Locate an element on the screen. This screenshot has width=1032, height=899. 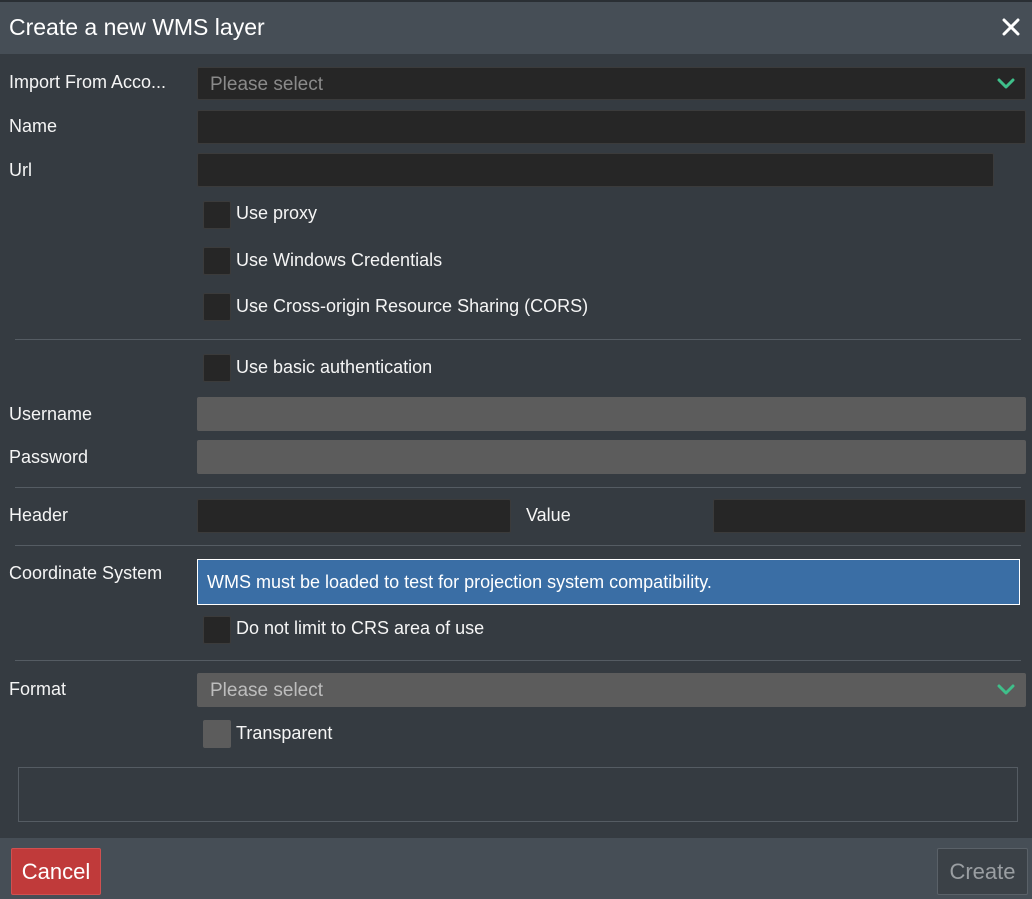
header-label: Header is located at coordinates (39, 515).